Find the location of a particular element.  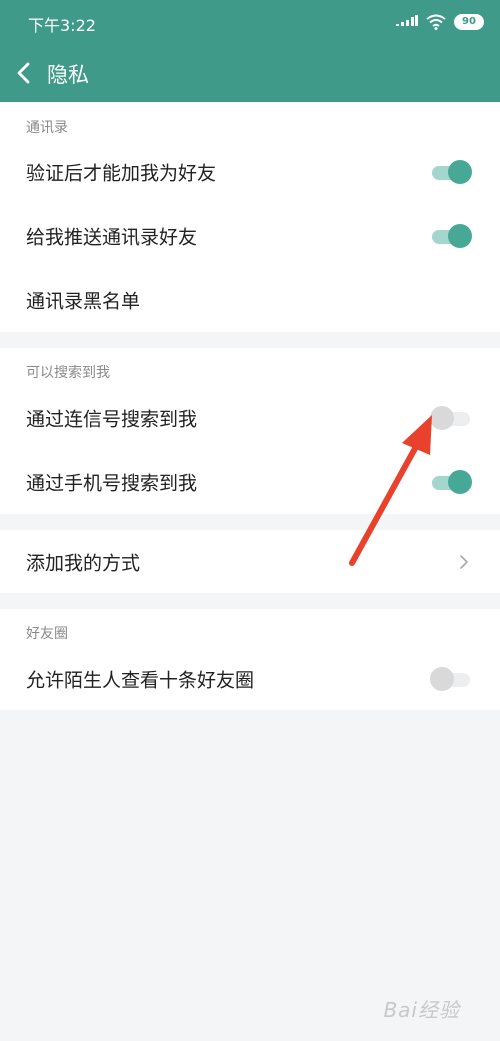

status-bar: 下午3:22 90 is located at coordinates (250, 22).